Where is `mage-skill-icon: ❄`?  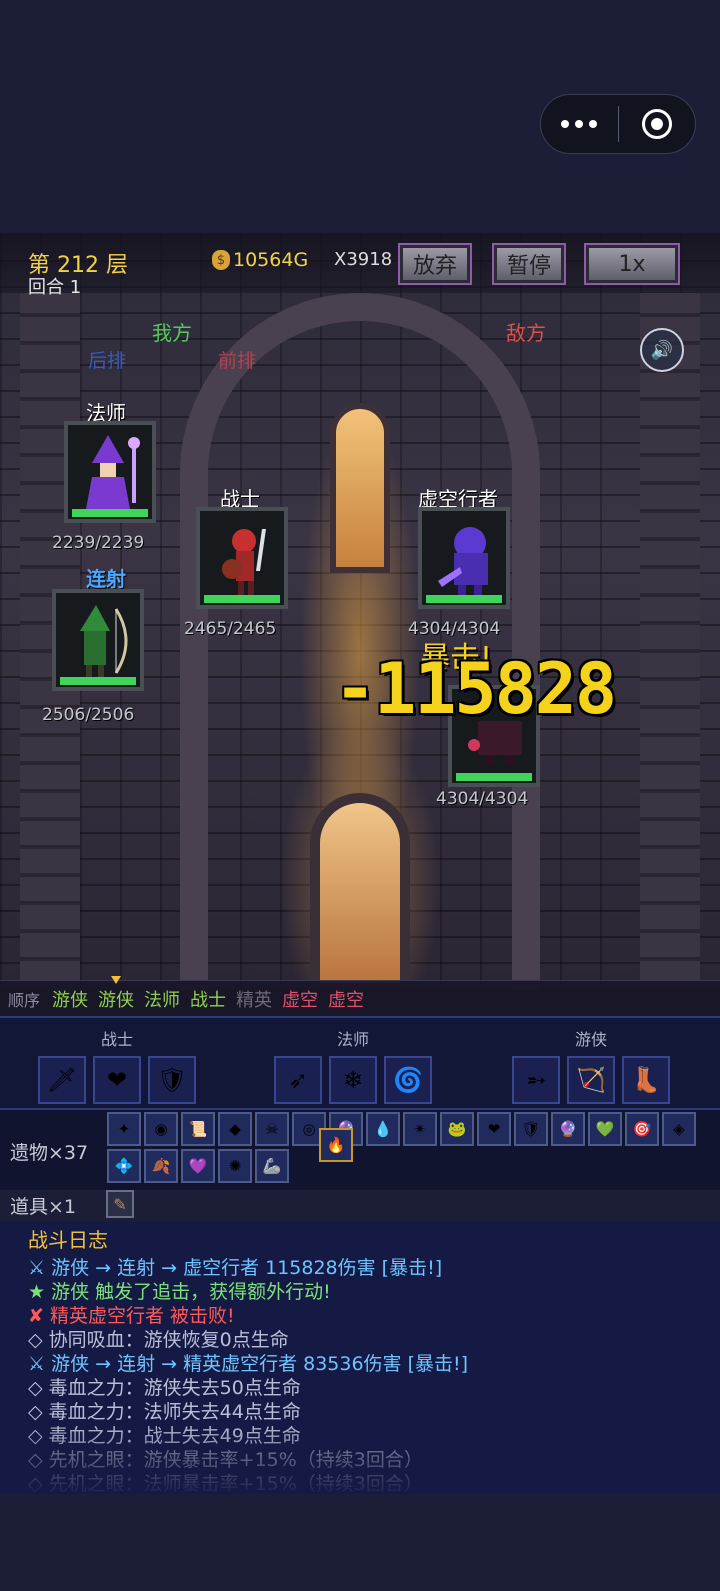 mage-skill-icon: ❄ is located at coordinates (353, 1080).